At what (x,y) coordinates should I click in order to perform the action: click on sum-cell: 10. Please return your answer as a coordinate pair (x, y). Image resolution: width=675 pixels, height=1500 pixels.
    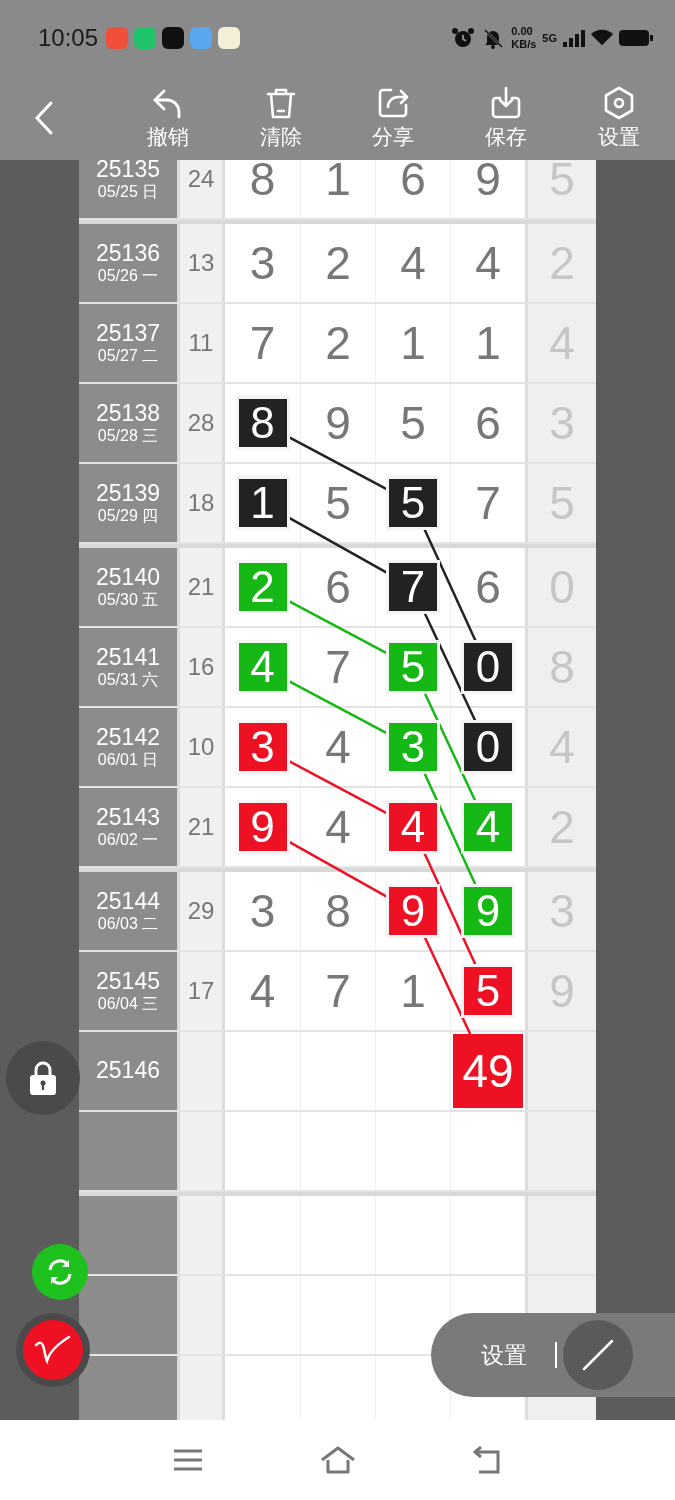
    Looking at the image, I should click on (199, 747).